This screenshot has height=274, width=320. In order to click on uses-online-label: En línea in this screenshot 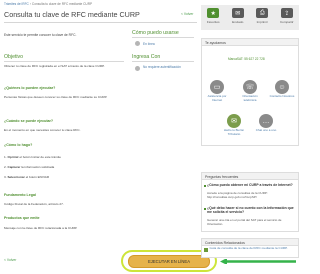, I will do `click(149, 43)`.